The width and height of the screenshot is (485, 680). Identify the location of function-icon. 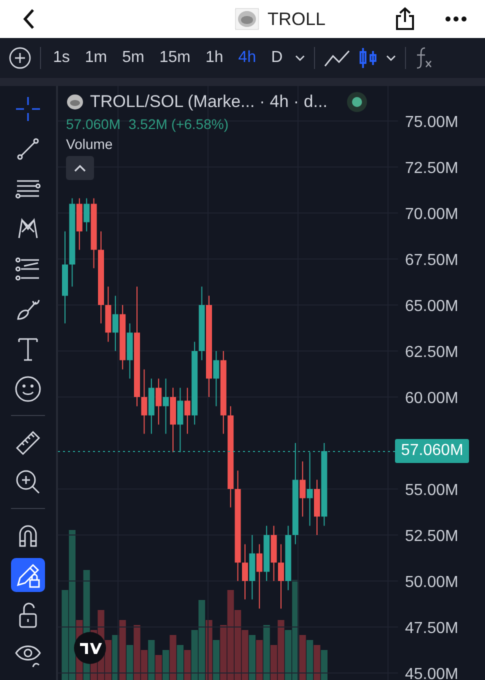
(423, 58).